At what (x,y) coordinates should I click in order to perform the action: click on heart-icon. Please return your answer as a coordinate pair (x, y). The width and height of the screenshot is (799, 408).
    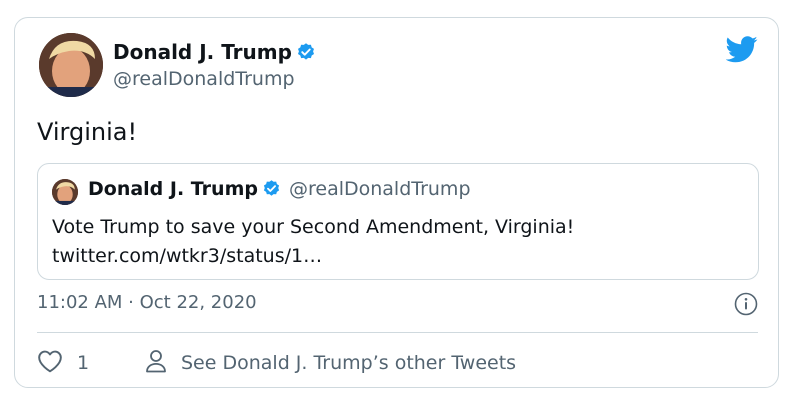
    Looking at the image, I should click on (50, 363).